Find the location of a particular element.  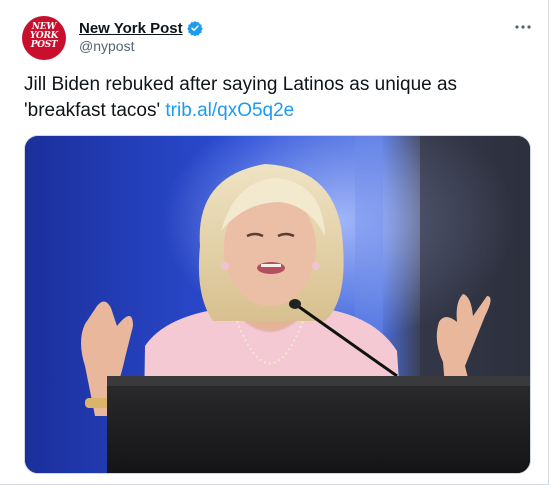

tweet-link: trib.al/qxO5q2e is located at coordinates (229, 110).